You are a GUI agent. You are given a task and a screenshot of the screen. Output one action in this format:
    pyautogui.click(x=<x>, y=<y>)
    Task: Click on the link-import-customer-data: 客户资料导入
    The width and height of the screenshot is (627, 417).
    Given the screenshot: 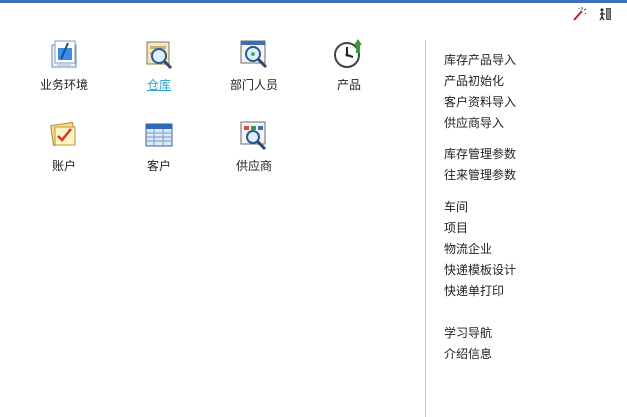 What is the action you would take?
    pyautogui.click(x=480, y=102)
    